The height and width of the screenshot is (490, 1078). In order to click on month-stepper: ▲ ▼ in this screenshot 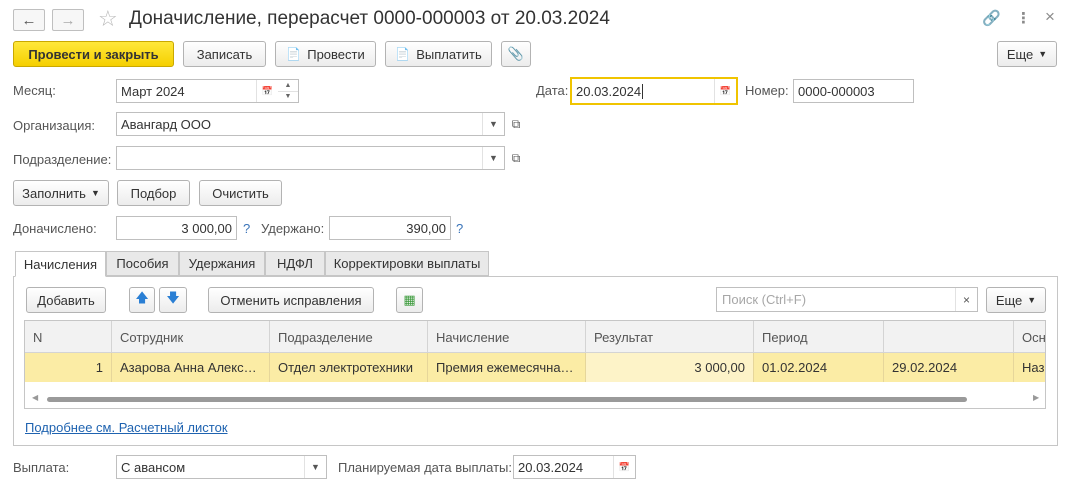, I will do `click(288, 91)`.